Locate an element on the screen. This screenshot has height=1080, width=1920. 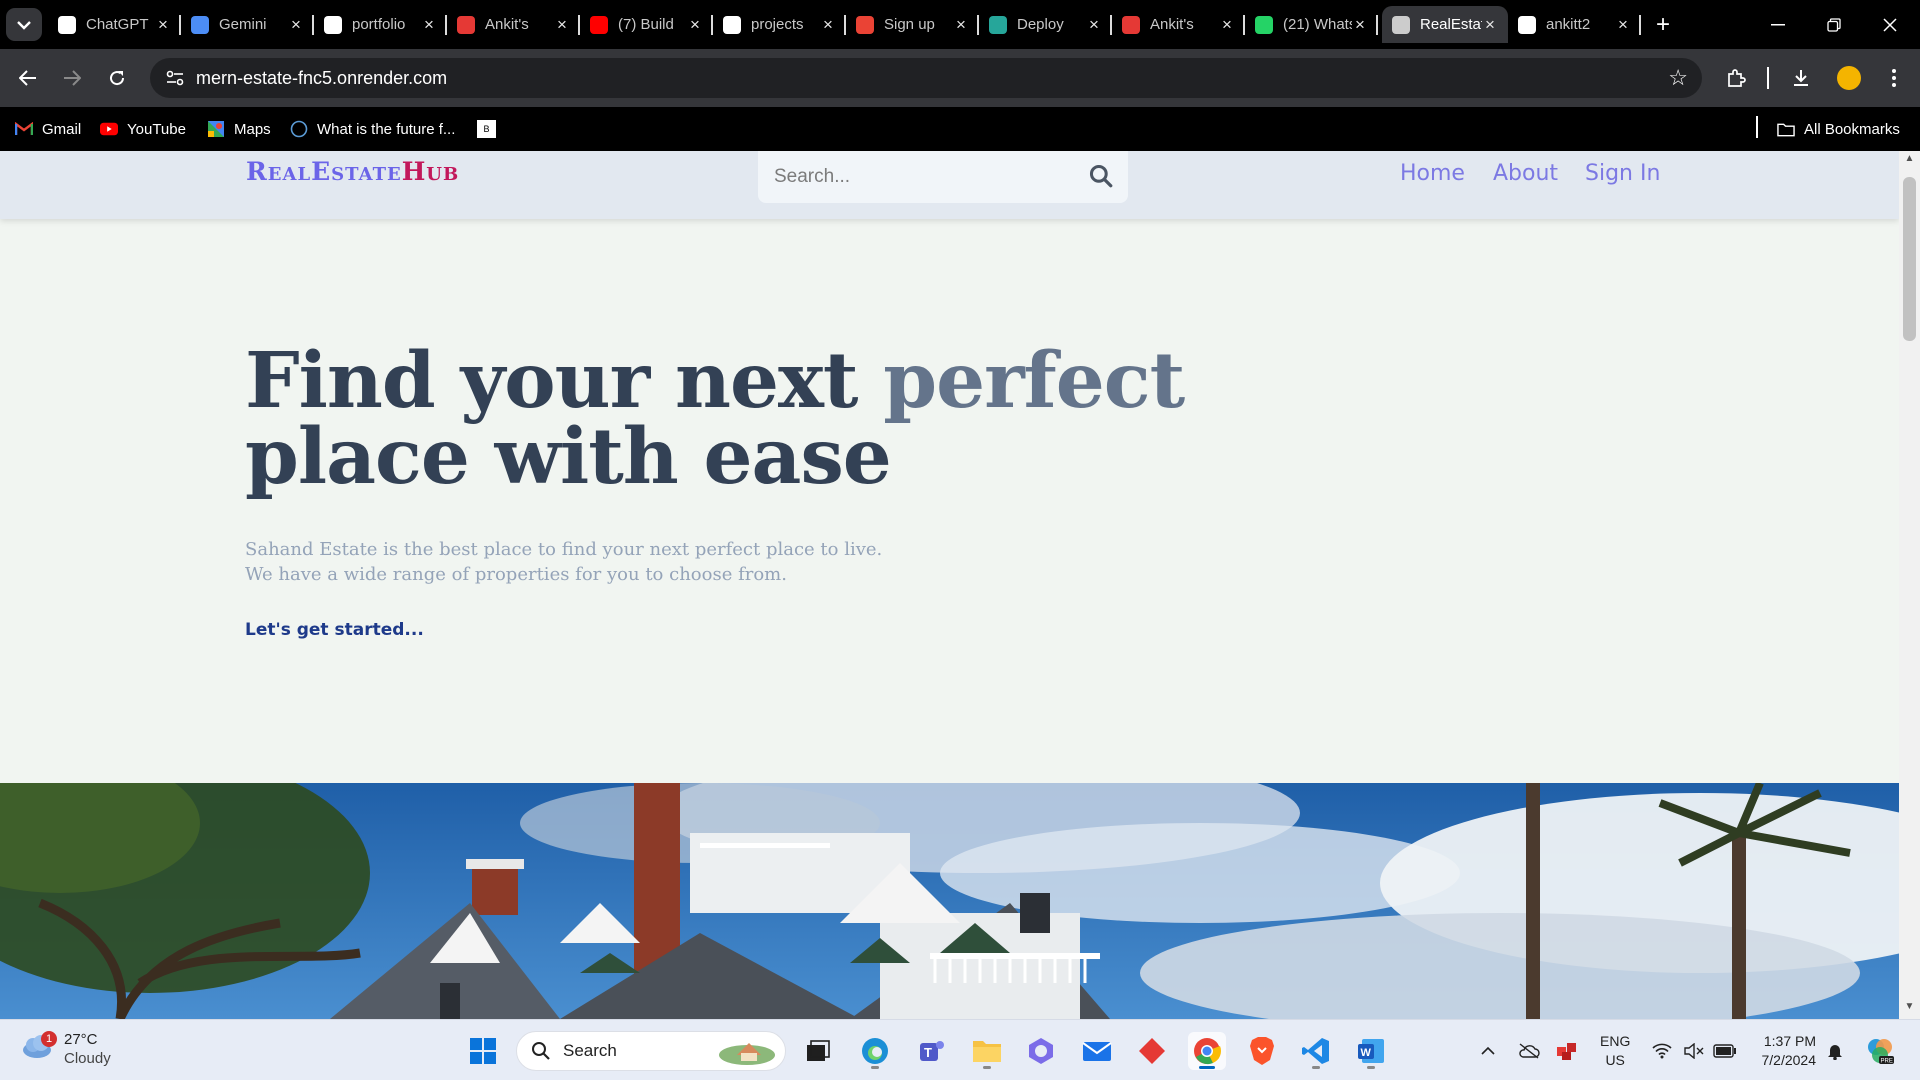
url-text: mern-estate-fnc5.onrender.com is located at coordinates (321, 78).